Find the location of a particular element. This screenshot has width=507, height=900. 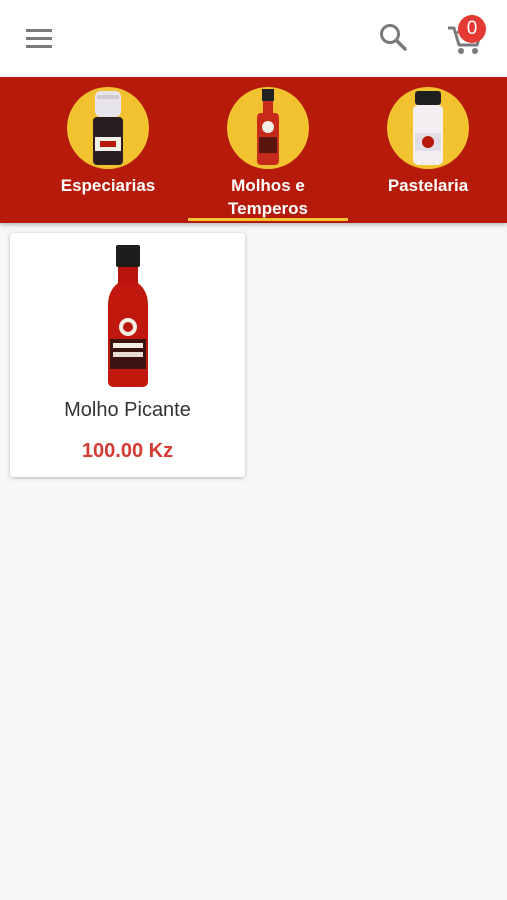

hamburger-menu-icon is located at coordinates (39, 38).